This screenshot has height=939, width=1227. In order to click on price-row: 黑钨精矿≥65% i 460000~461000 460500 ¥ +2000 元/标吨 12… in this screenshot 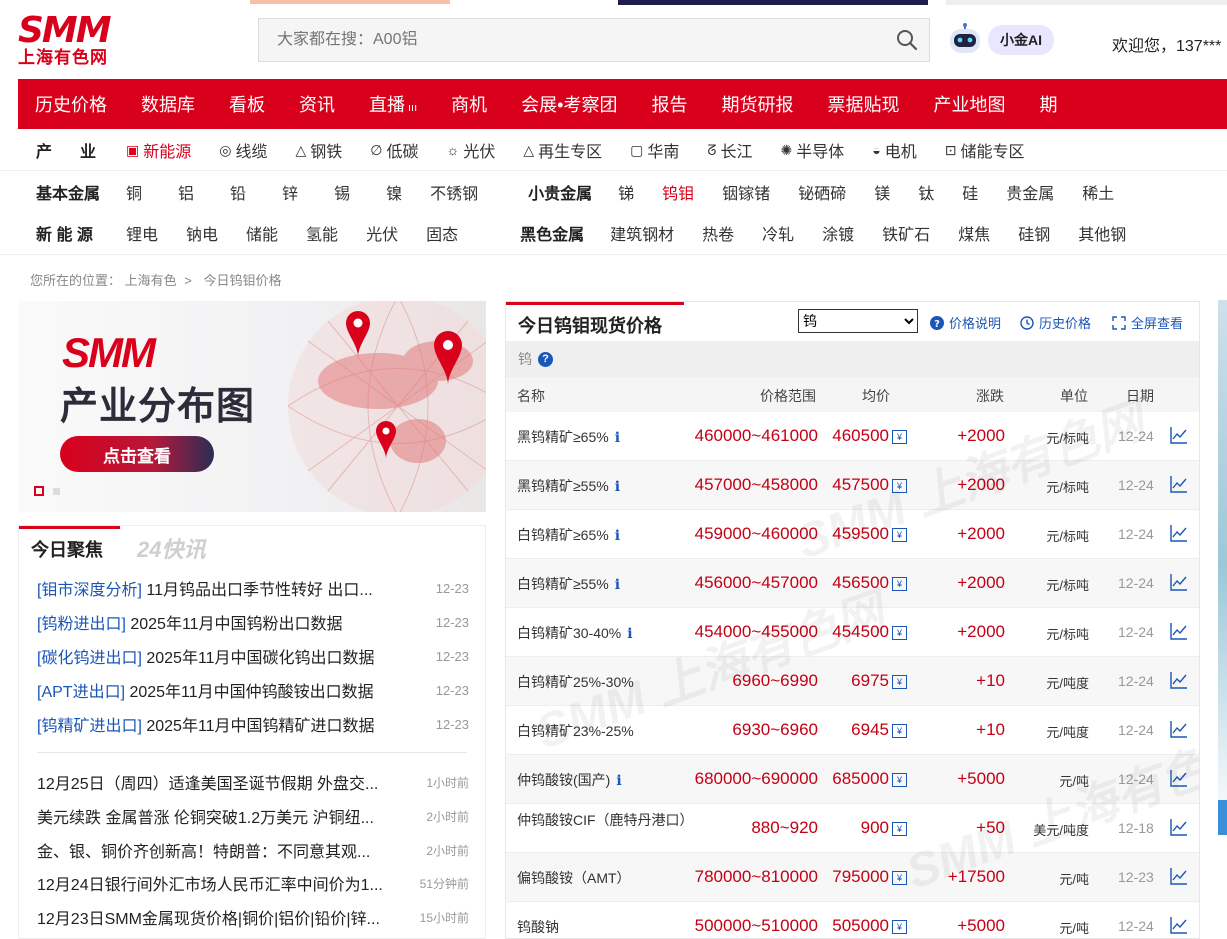, I will do `click(852, 436)`.